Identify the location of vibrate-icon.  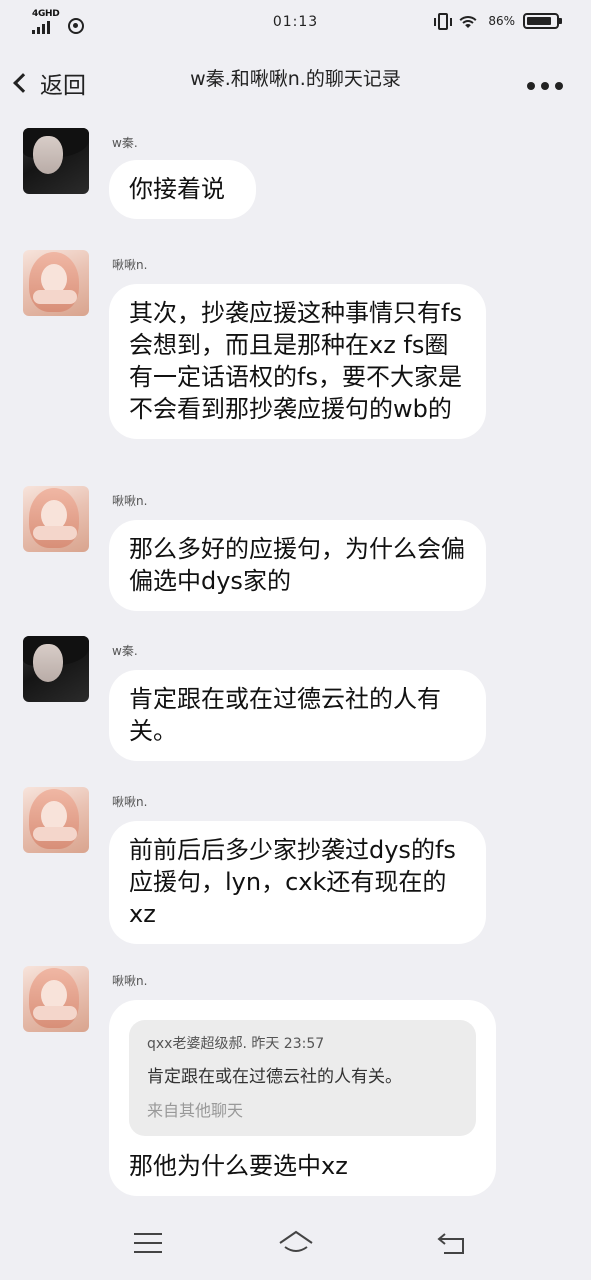
(443, 21).